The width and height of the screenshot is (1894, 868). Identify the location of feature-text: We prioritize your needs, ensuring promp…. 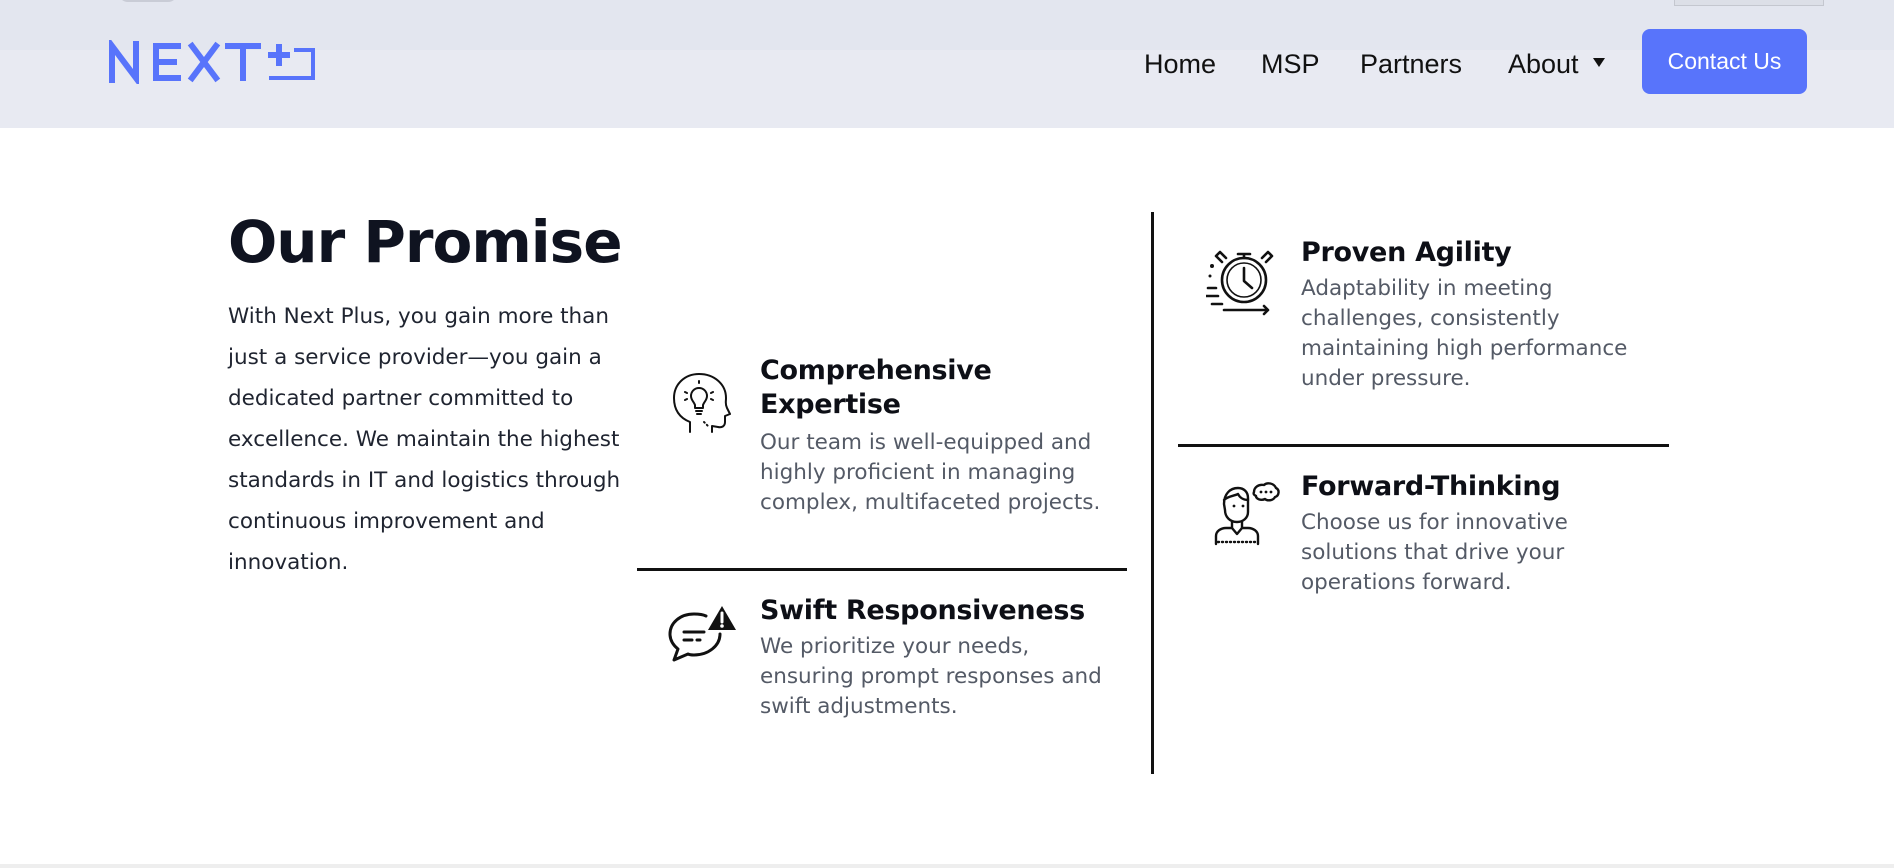
(931, 676).